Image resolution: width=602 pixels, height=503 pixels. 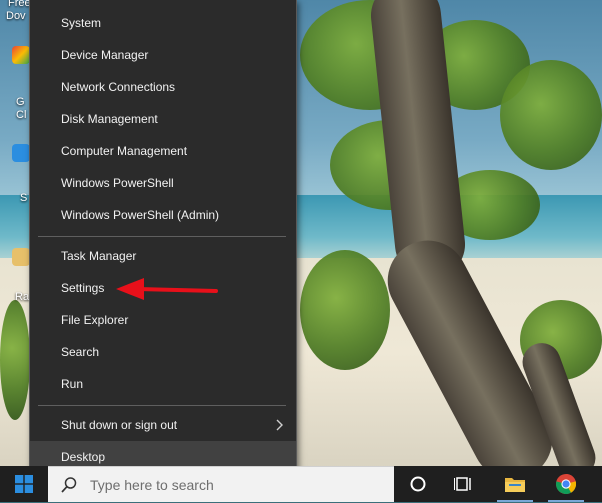 What do you see at coordinates (163, 384) in the screenshot?
I see `menu-item-run: Run` at bounding box center [163, 384].